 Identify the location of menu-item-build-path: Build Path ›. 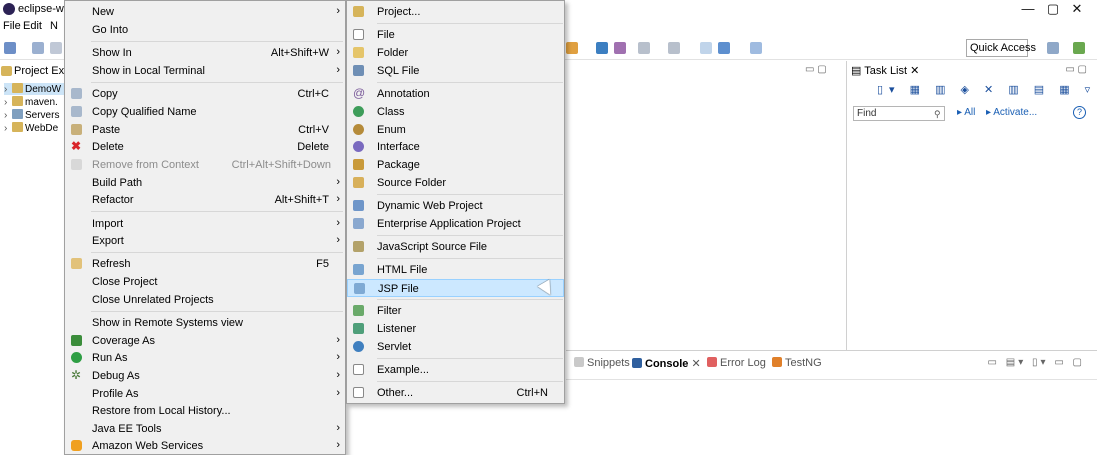
(205, 183).